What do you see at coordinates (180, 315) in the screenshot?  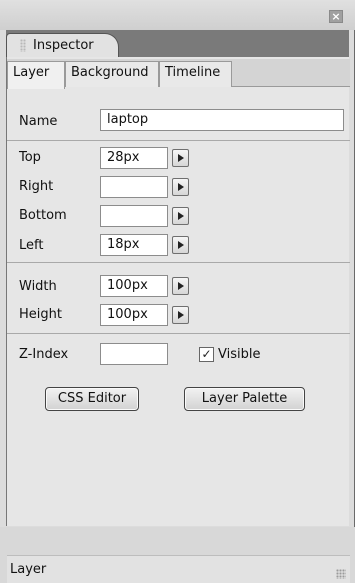 I see `height-arrow-icon` at bounding box center [180, 315].